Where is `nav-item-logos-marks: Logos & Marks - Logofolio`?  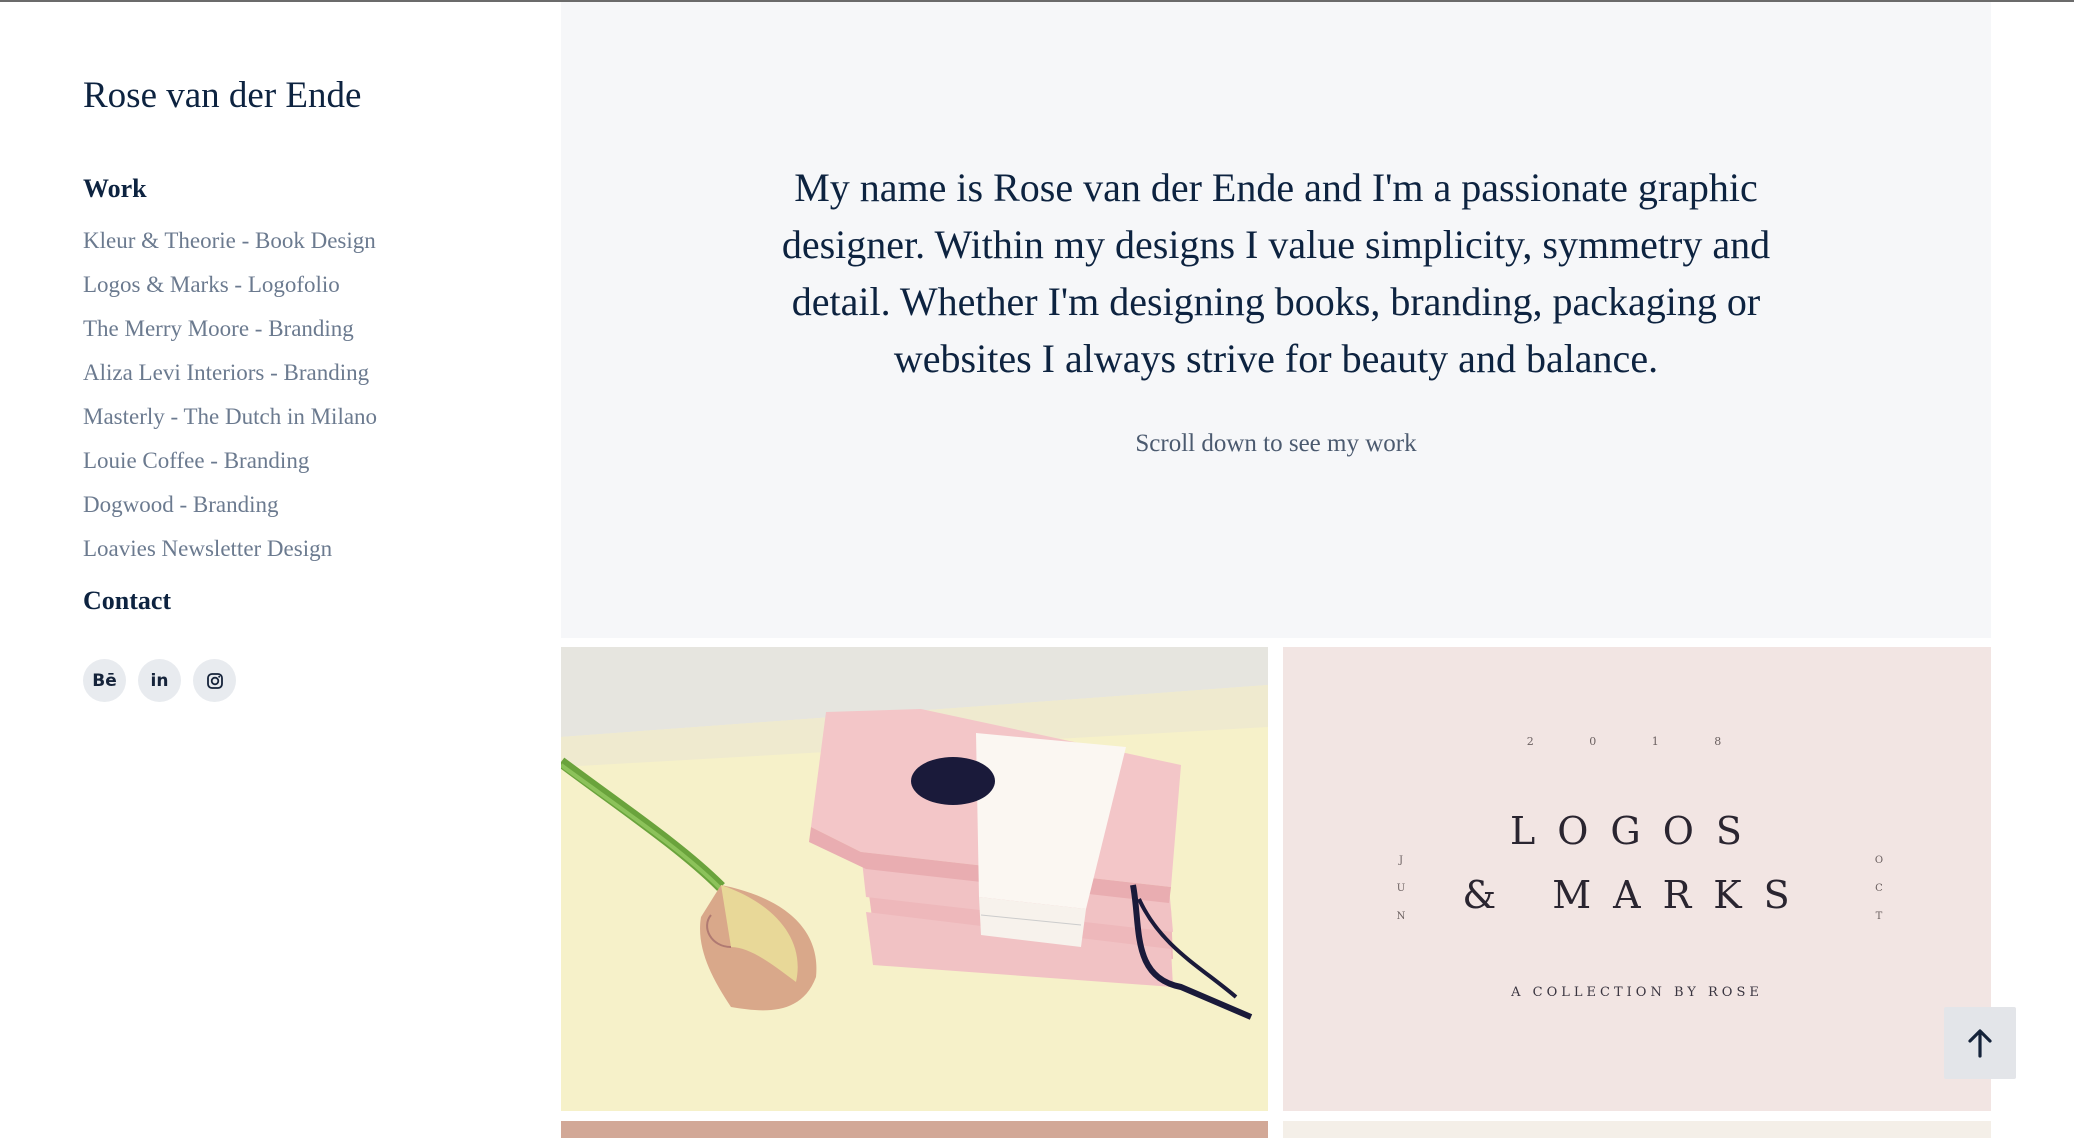
nav-item-logos-marks: Logos & Marks - Logofolio is located at coordinates (230, 294).